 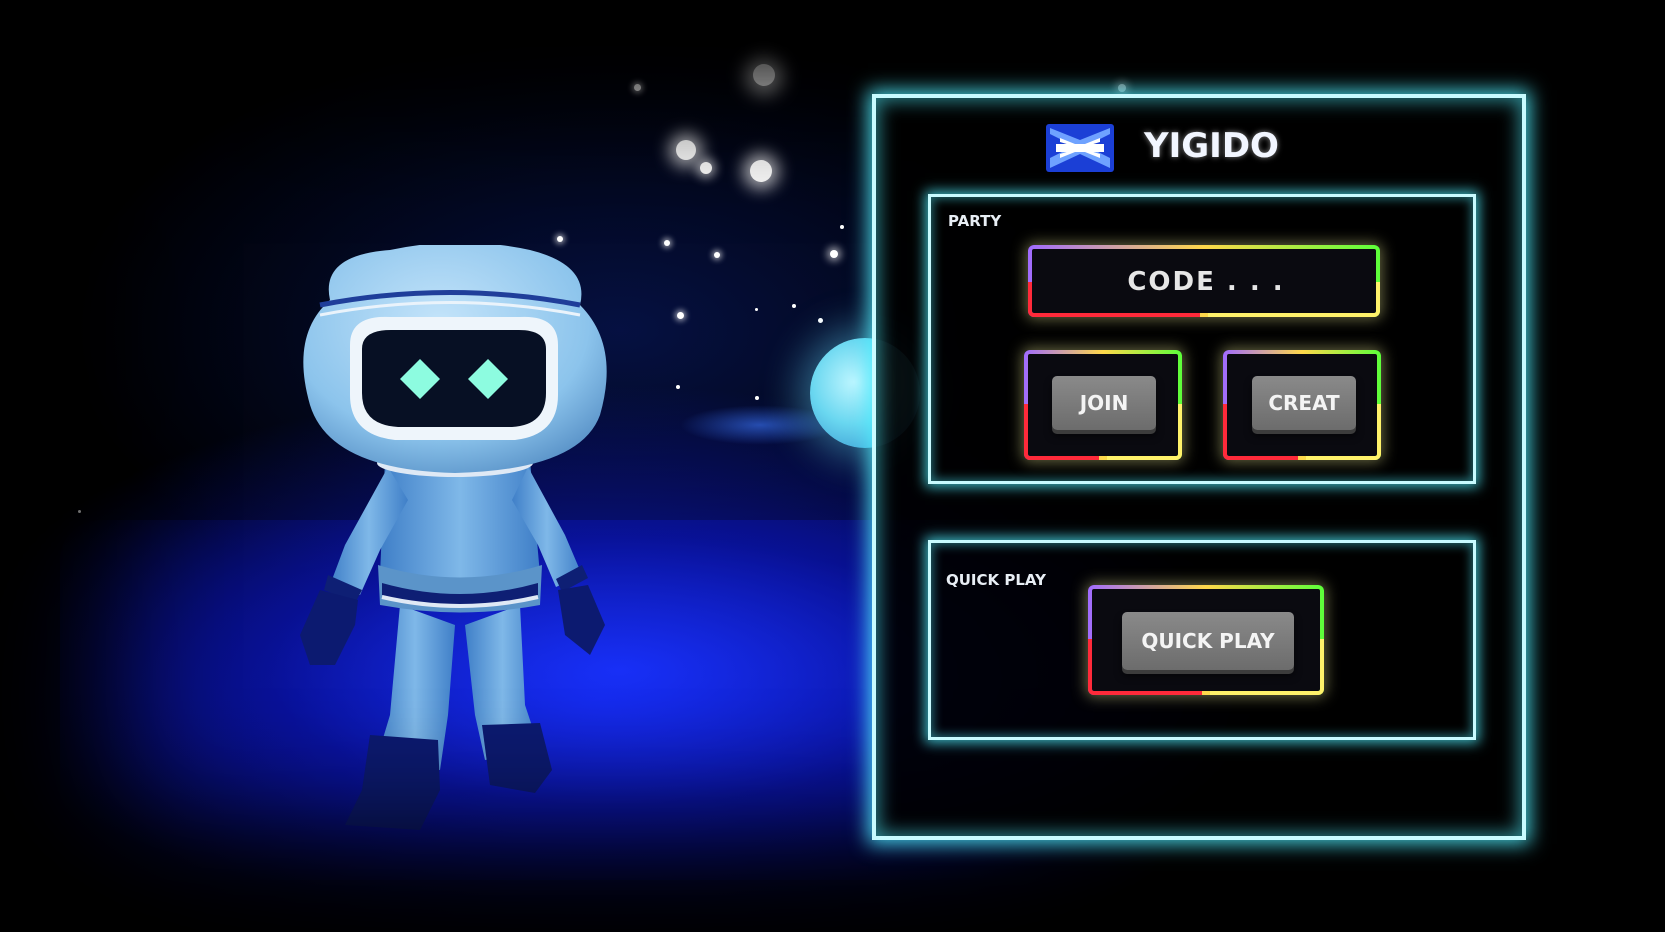 What do you see at coordinates (1206, 282) in the screenshot?
I see `party-code-input` at bounding box center [1206, 282].